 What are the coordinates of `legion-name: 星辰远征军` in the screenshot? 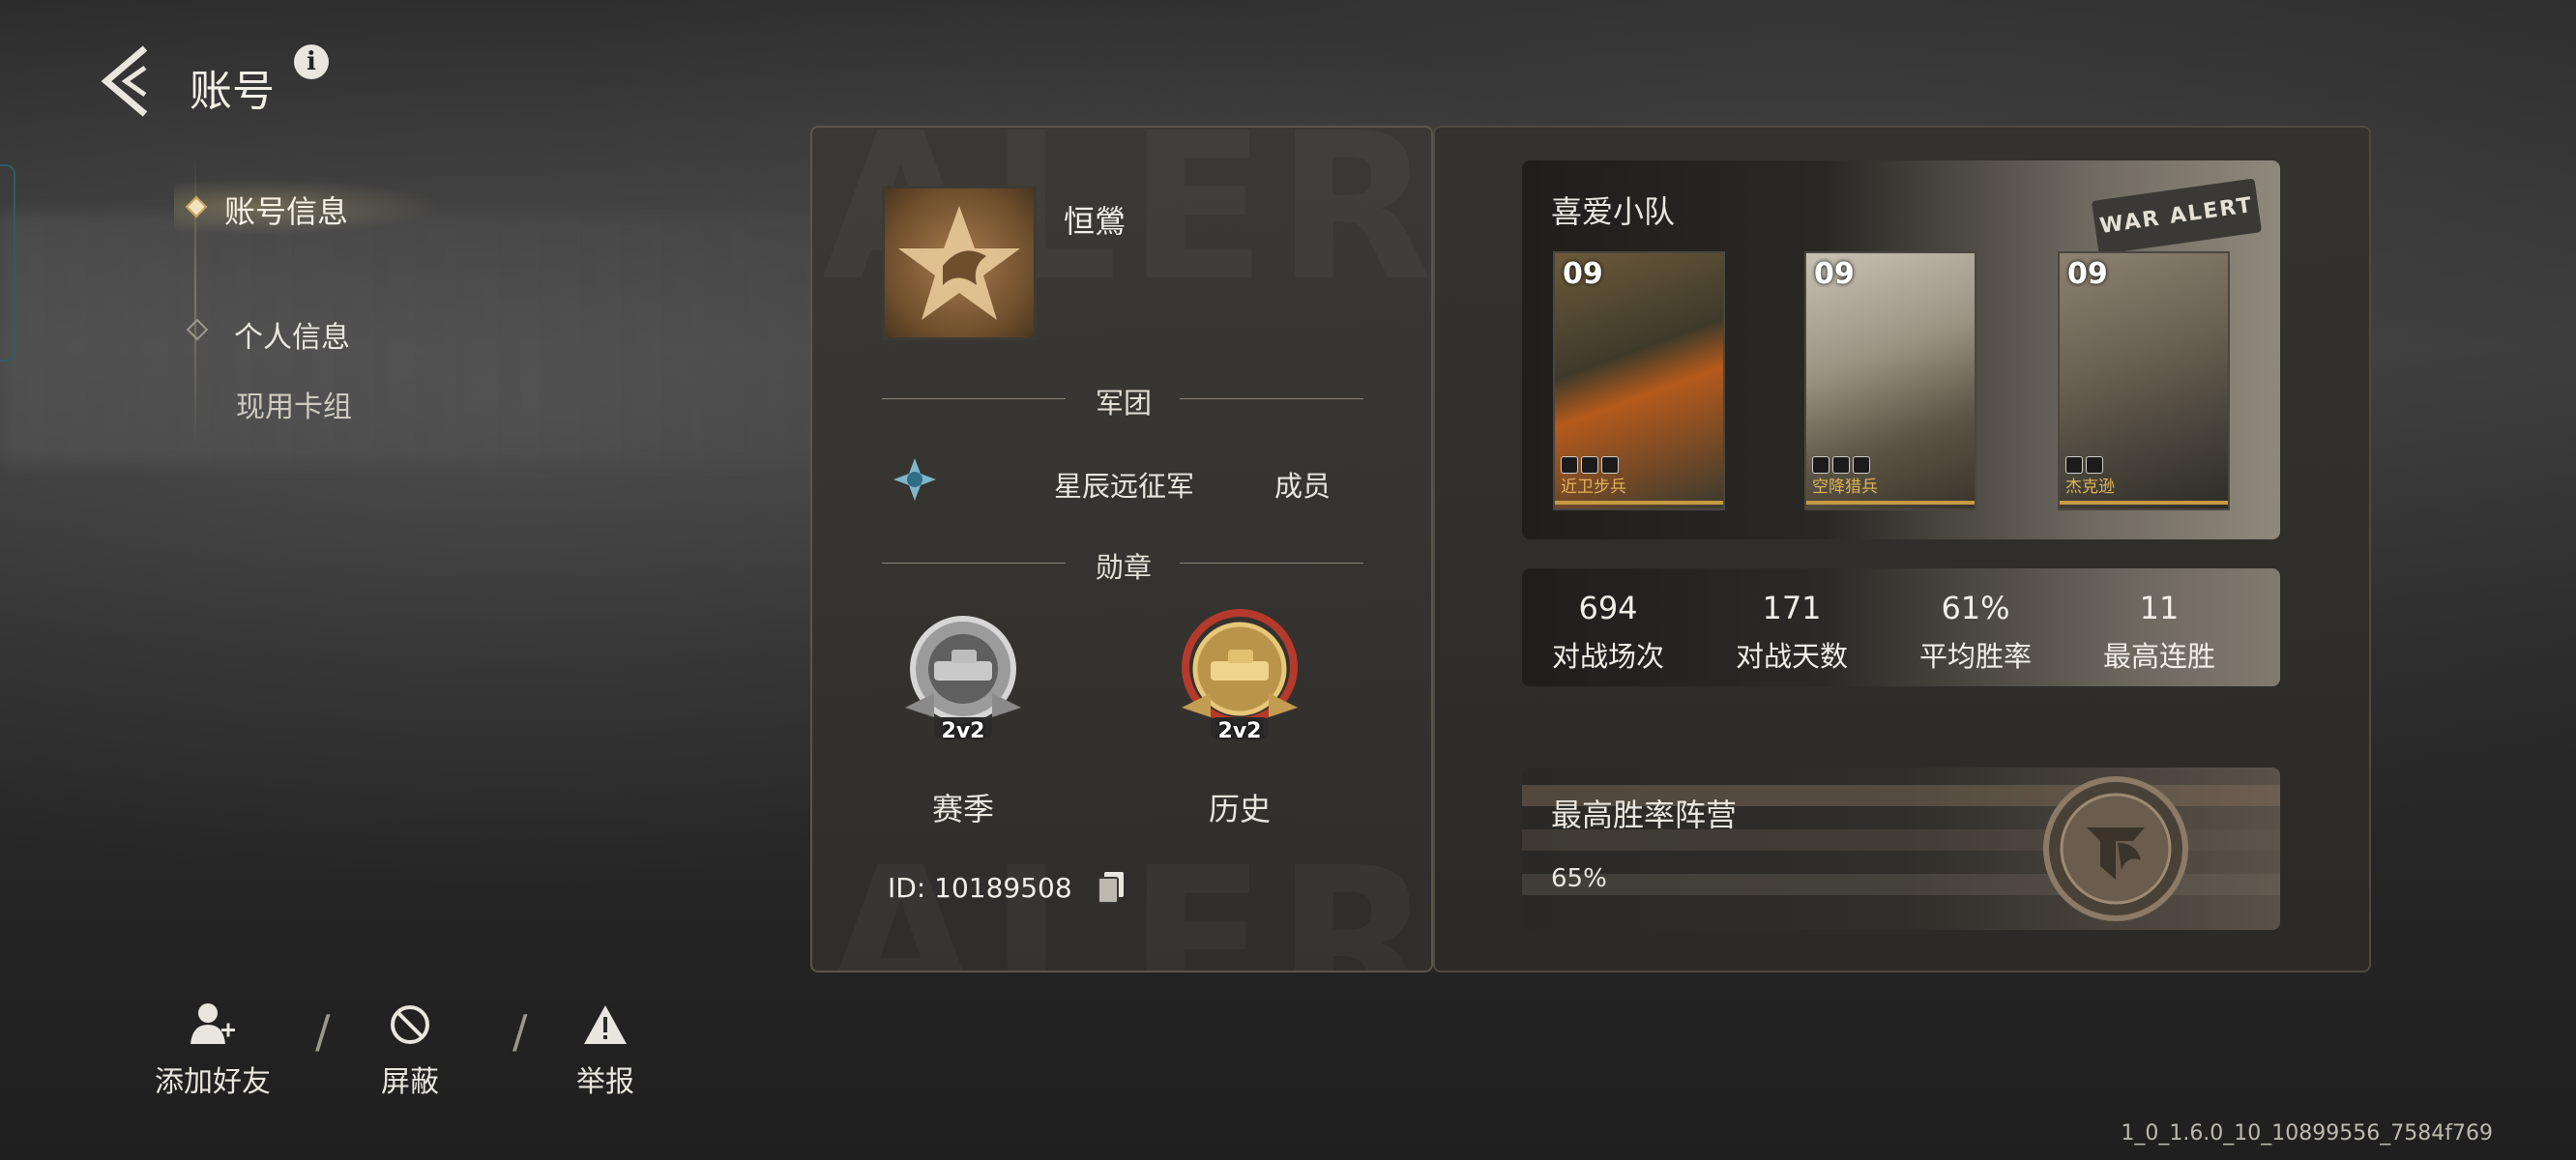 It's located at (1124, 485).